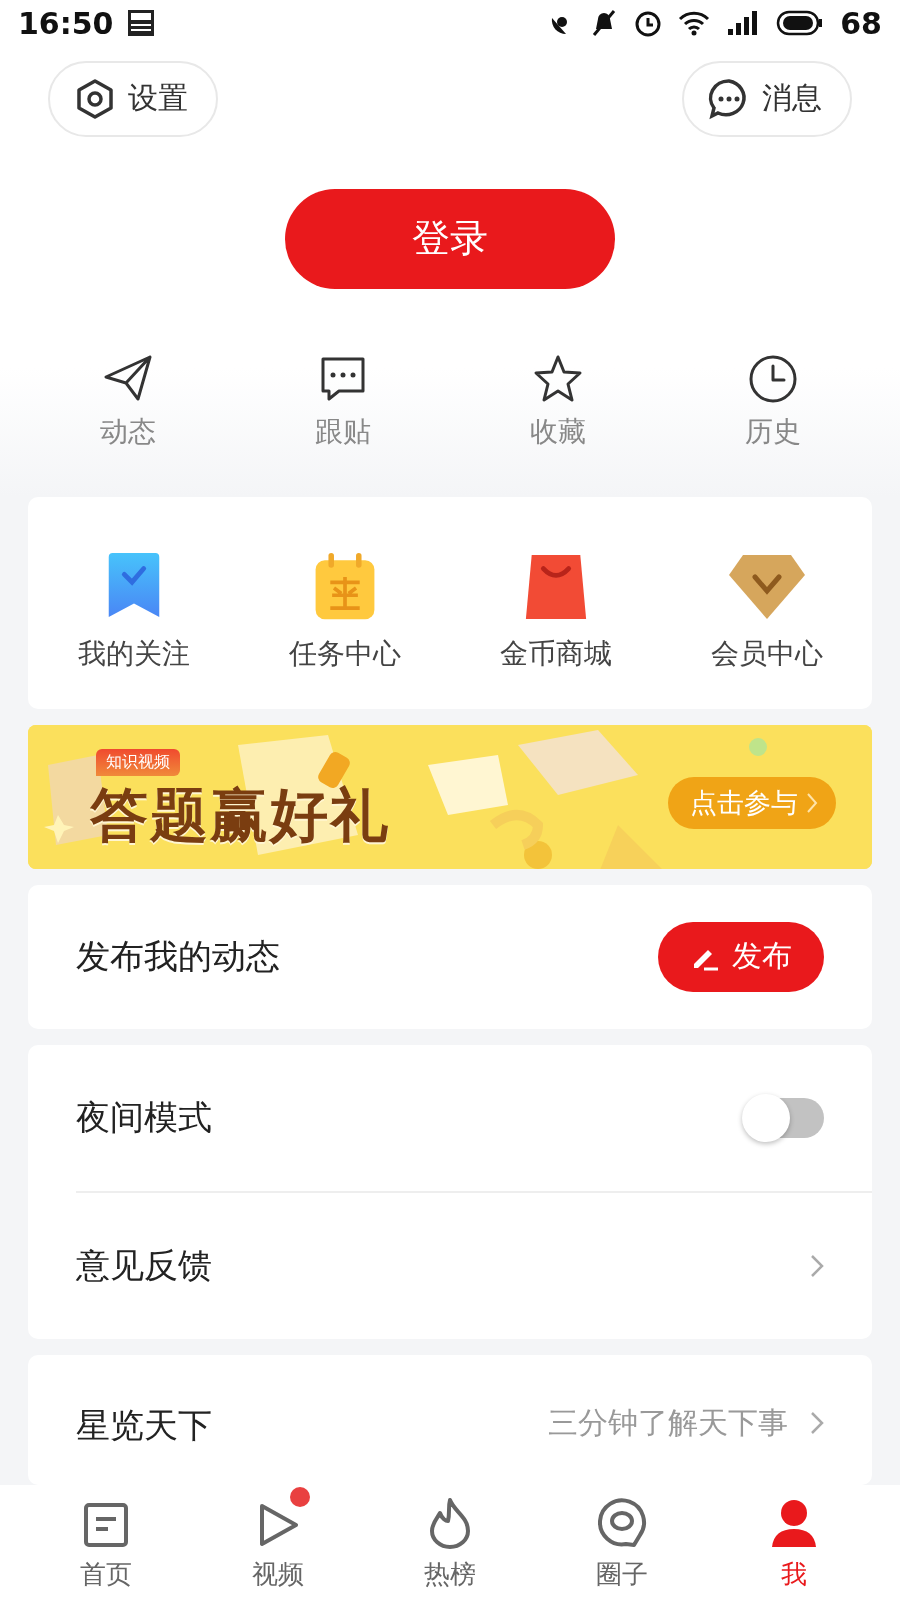 This screenshot has width=900, height=1600. What do you see at coordinates (178, 956) in the screenshot?
I see `post-prompt: 发布我的动态` at bounding box center [178, 956].